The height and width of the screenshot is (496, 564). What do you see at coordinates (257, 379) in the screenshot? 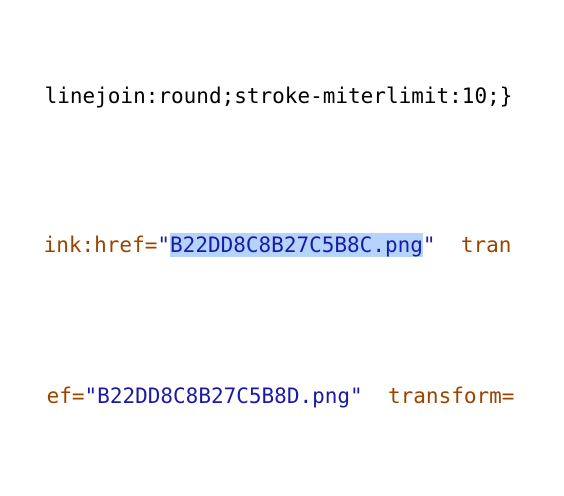
I see `code-line-image-2: ef="B22DD8C8B27C5B8D.png" transform=` at bounding box center [257, 379].